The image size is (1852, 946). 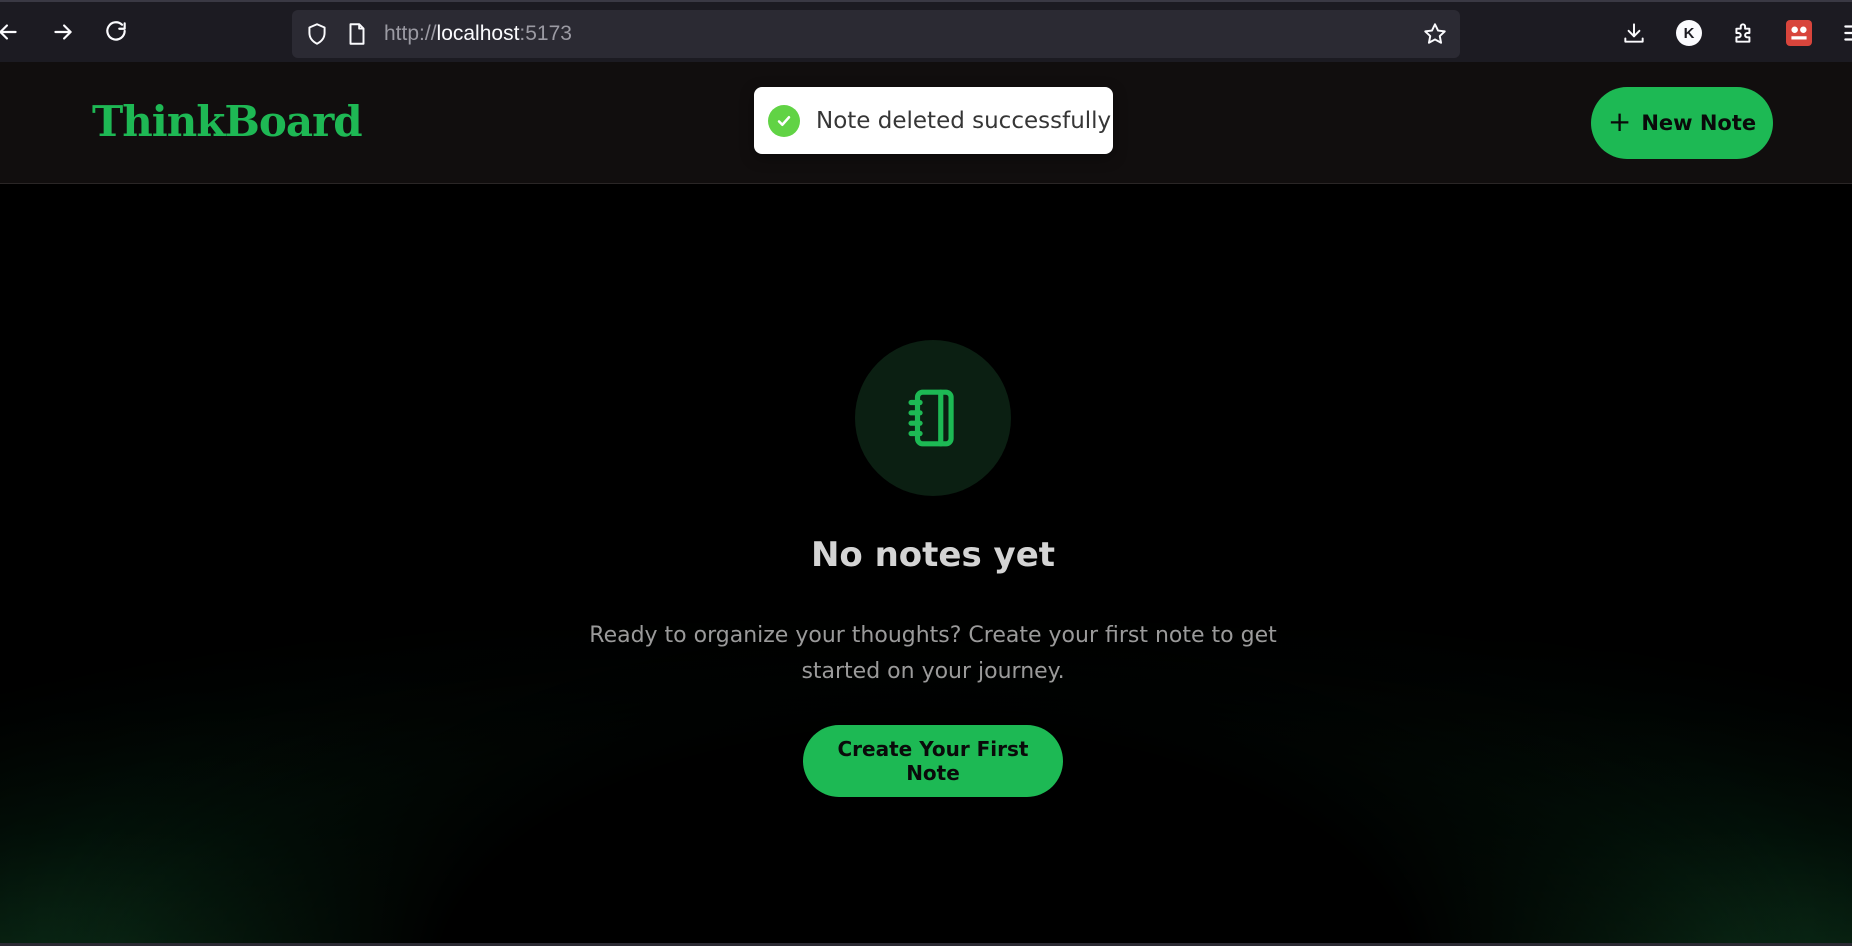 I want to click on avatar: K, so click(x=1689, y=33).